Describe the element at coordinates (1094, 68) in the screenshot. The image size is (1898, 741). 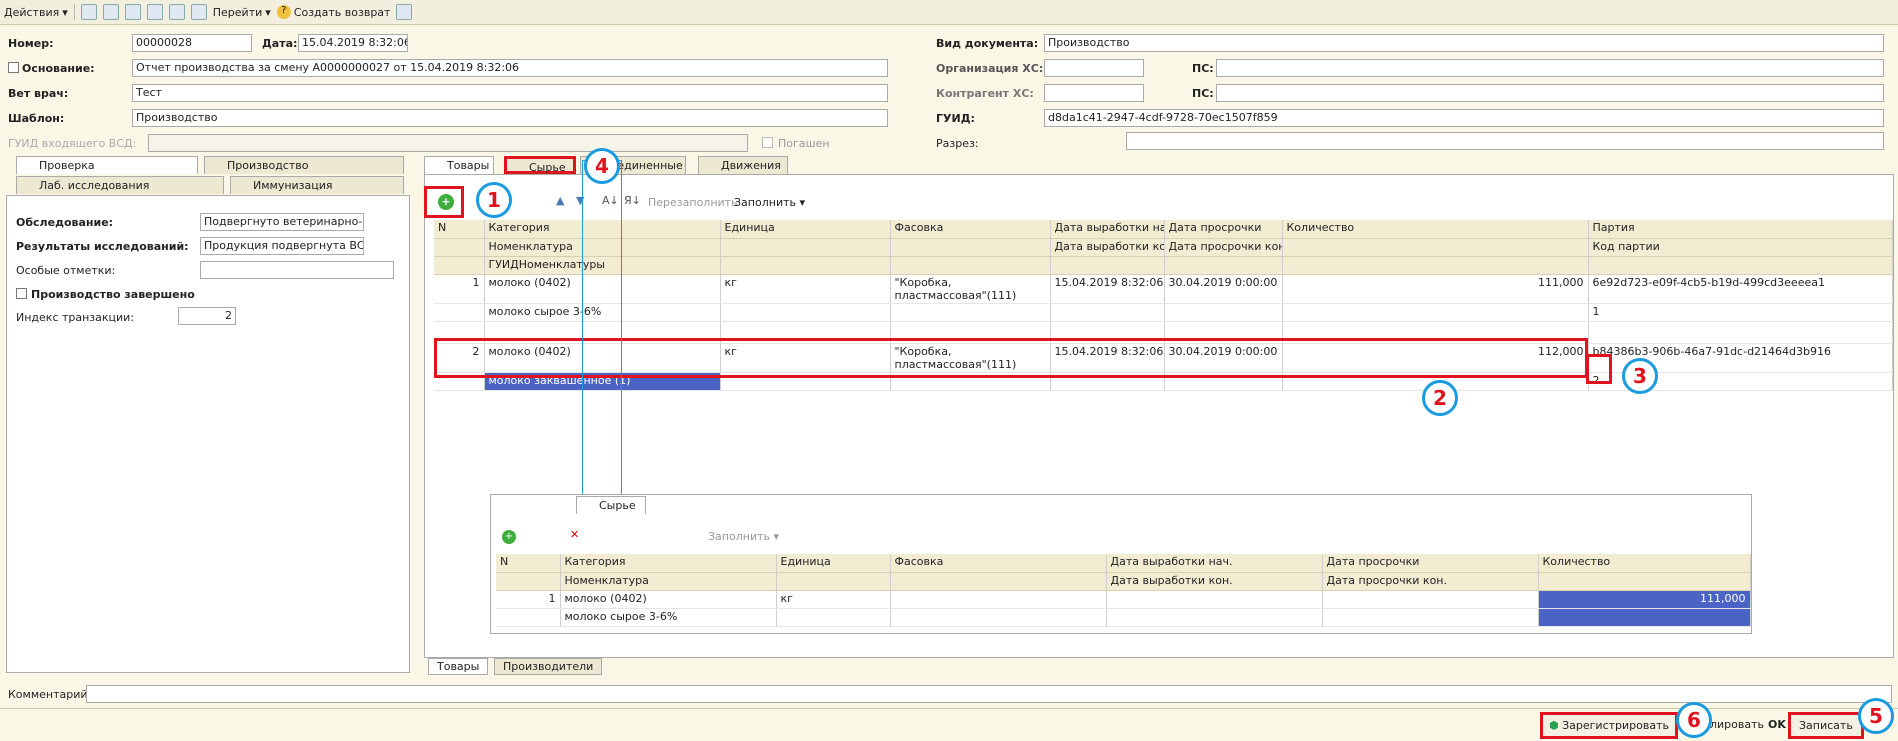
I see `org-field` at that location.